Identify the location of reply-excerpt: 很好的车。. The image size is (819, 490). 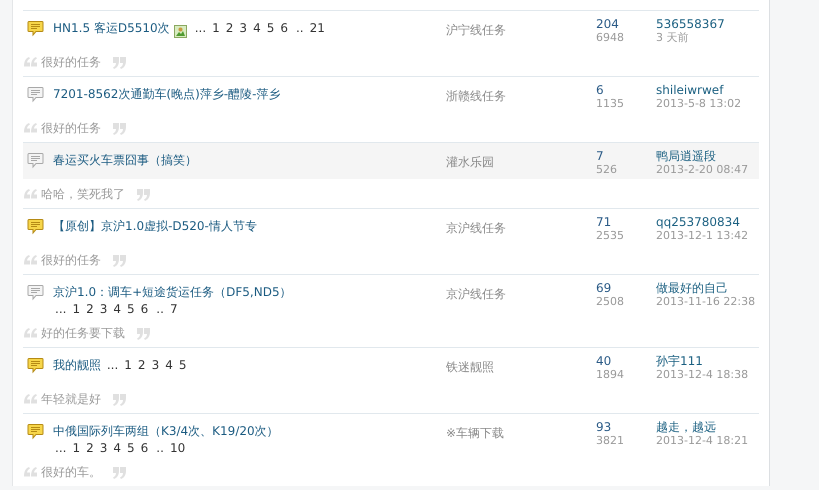
(71, 472).